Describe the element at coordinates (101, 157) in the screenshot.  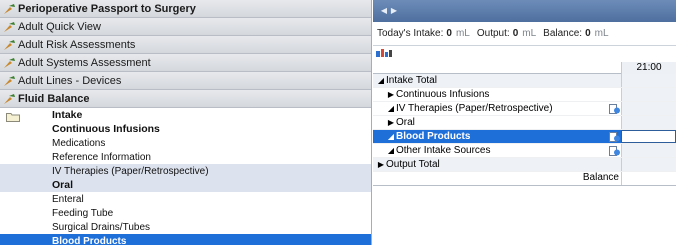
I see `section-item-label: Reference Information` at that location.